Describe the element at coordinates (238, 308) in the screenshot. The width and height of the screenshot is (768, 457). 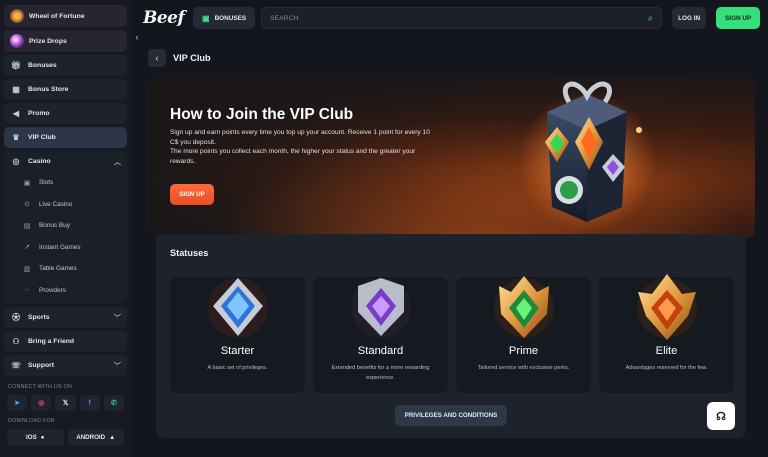
I see `starter-badge-icon` at that location.